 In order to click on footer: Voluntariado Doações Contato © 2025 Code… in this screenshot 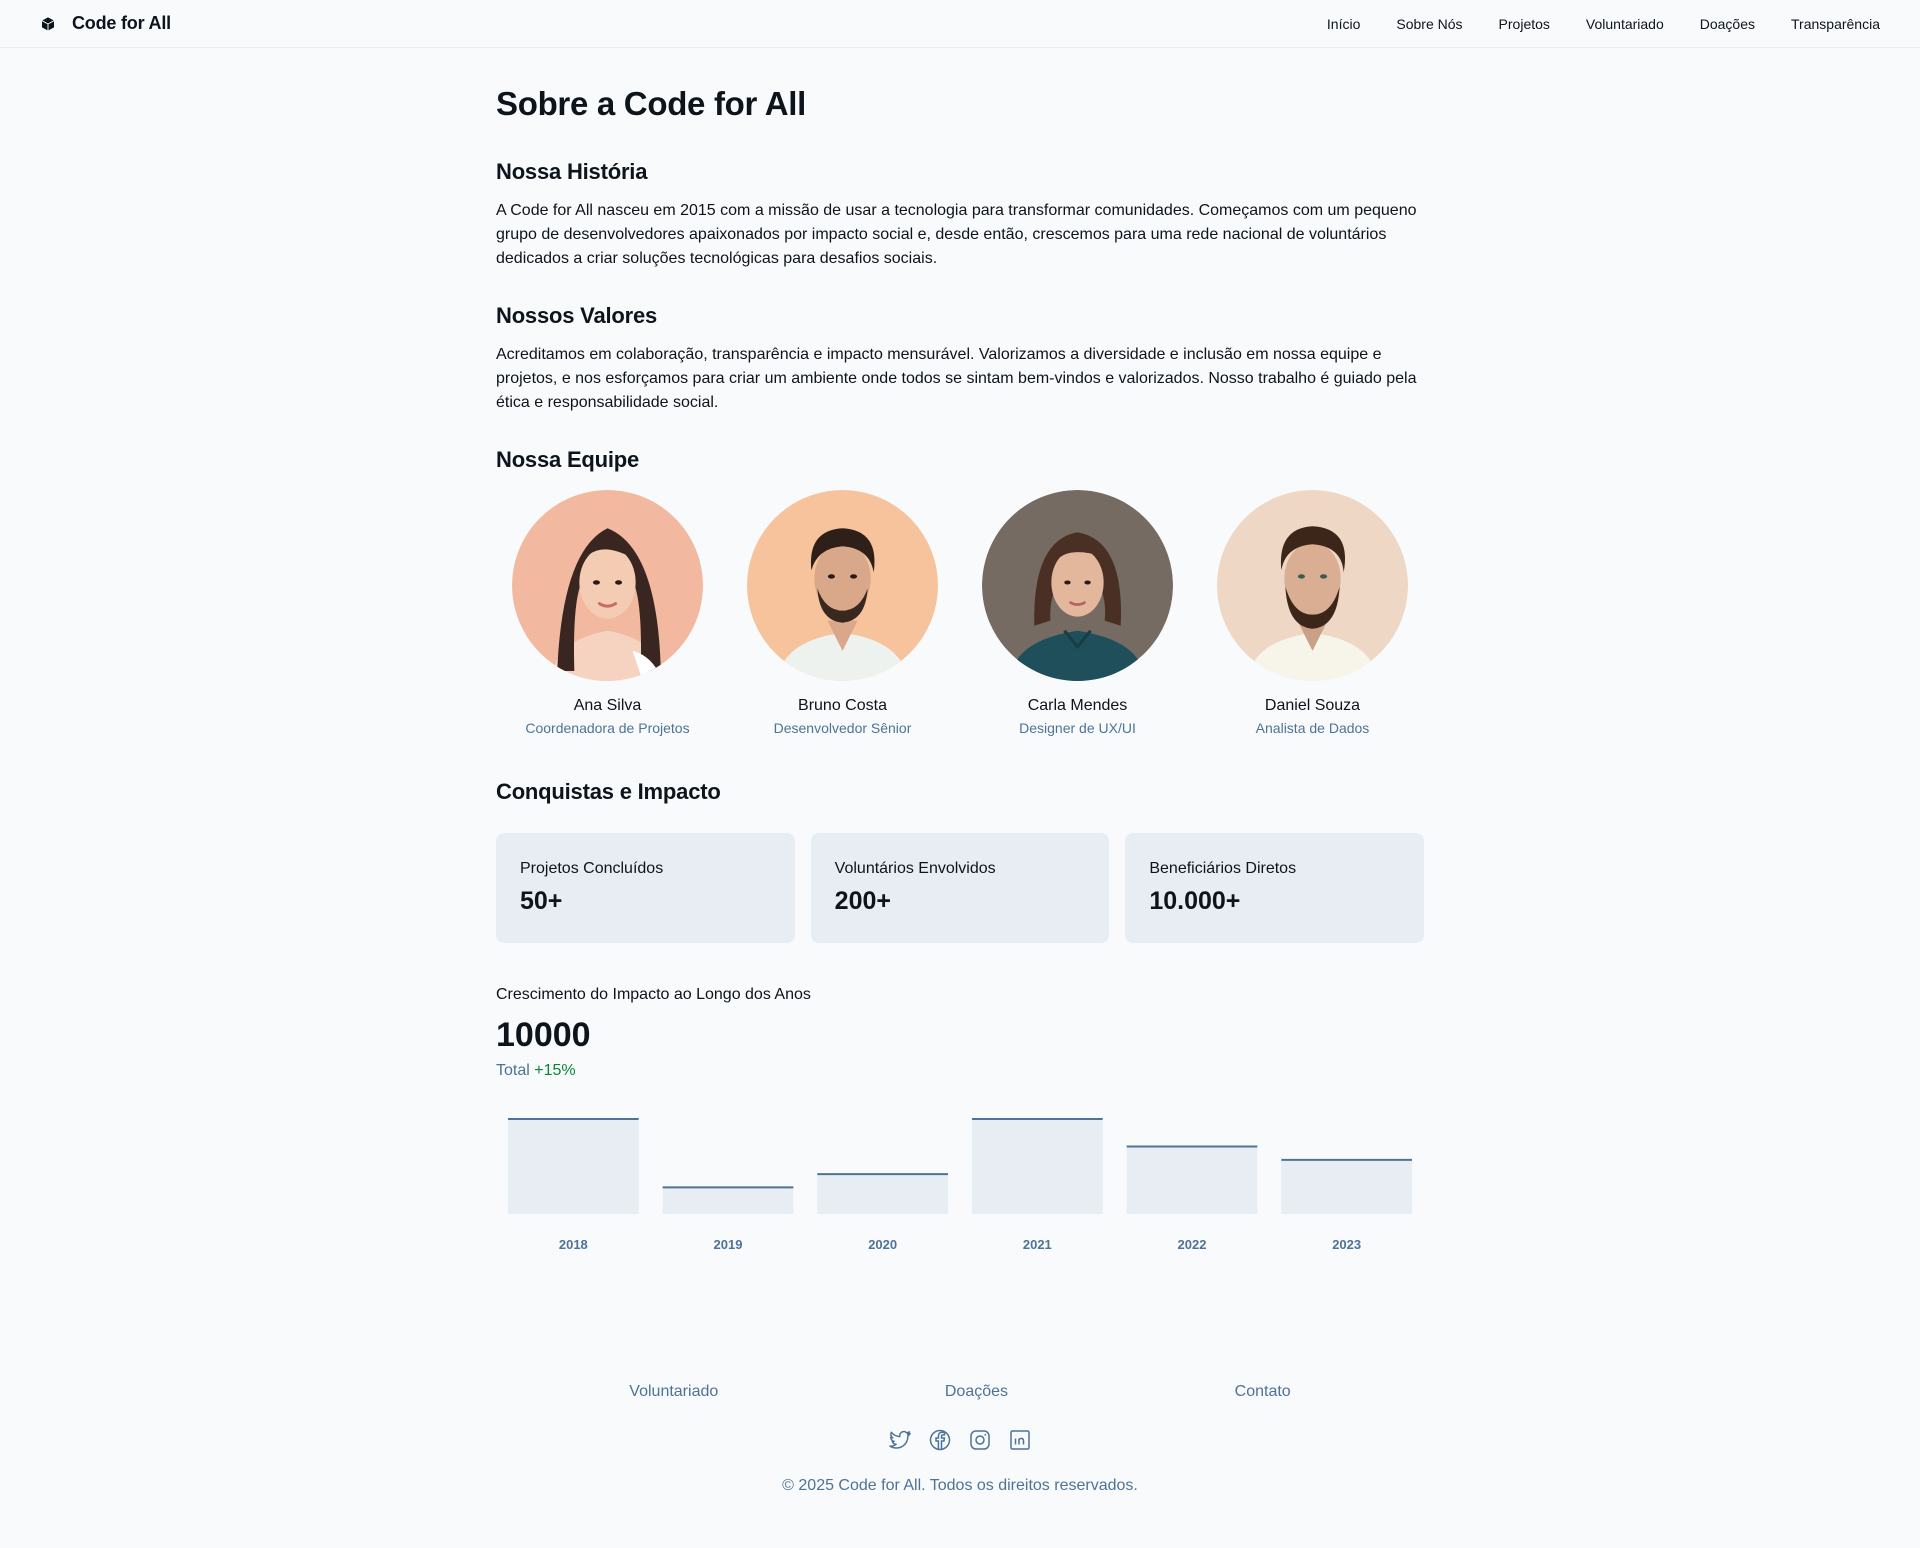, I will do `click(960, 1439)`.